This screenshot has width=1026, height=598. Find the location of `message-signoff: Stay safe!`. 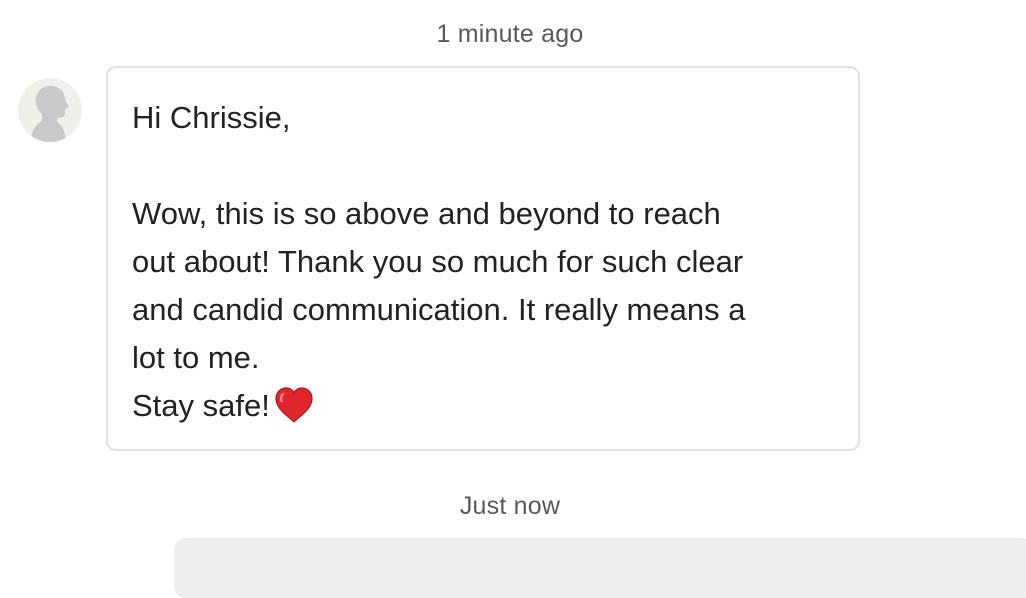

message-signoff: Stay safe! is located at coordinates (201, 405).